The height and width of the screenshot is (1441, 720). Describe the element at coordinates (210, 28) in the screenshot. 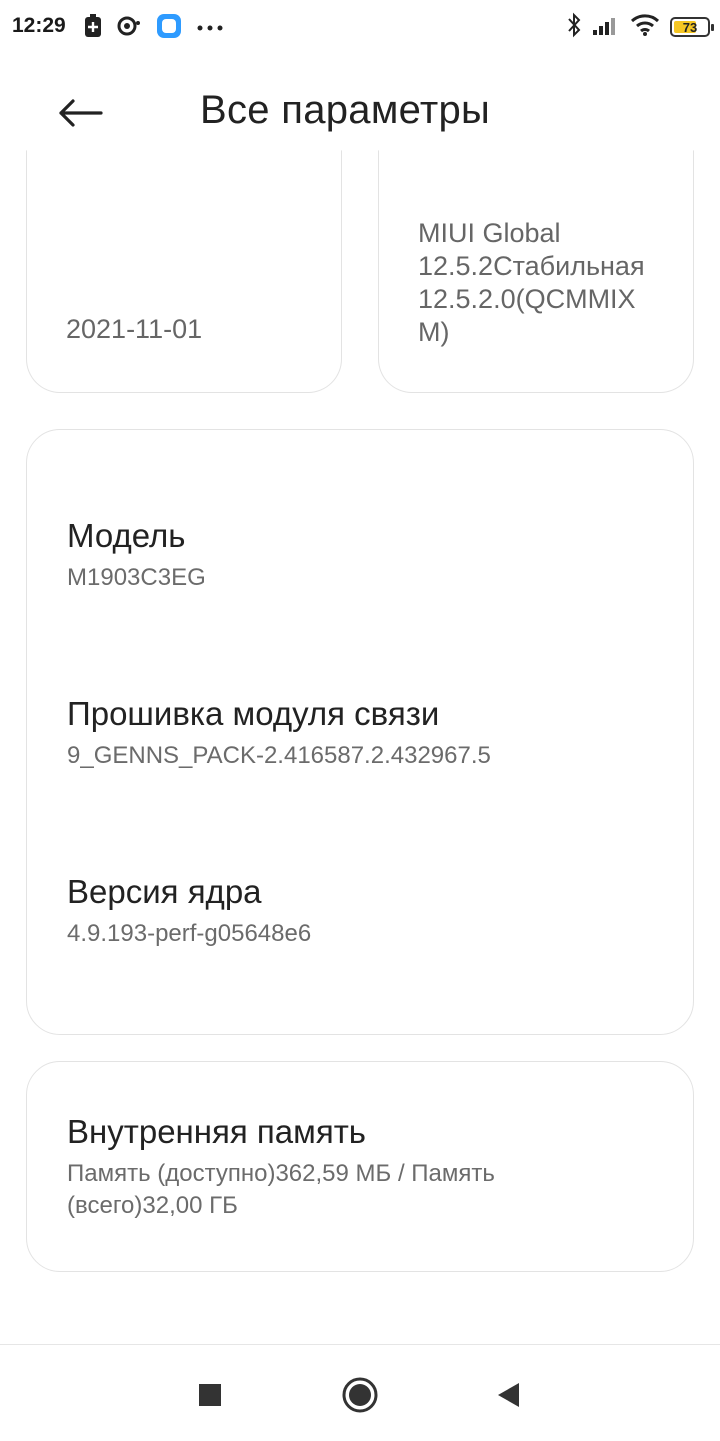

I see `more-dots-icon` at that location.